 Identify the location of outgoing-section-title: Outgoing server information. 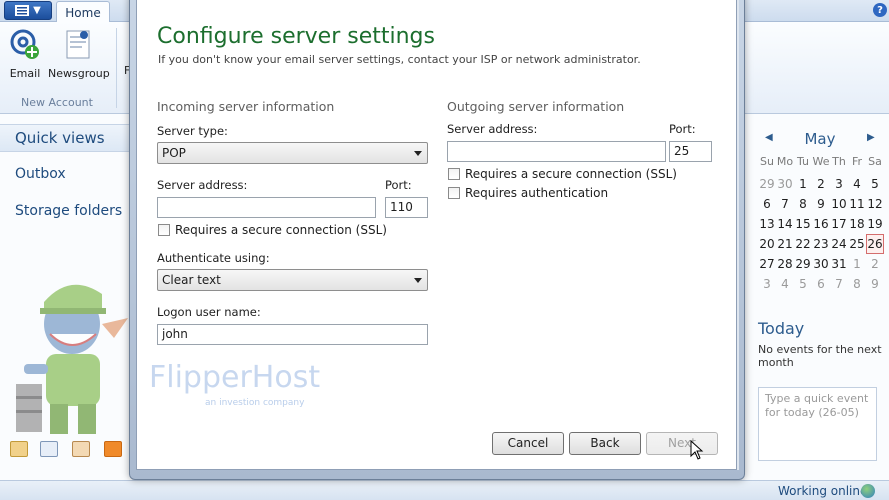
(536, 106).